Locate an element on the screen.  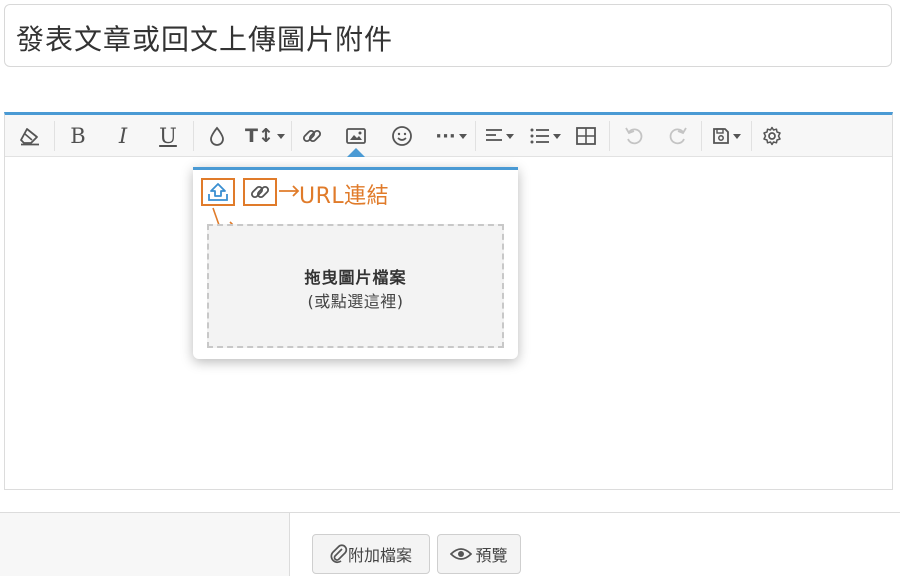
image-dropzone: 拖曳圖片檔案 (或點選這裡) is located at coordinates (355, 286).